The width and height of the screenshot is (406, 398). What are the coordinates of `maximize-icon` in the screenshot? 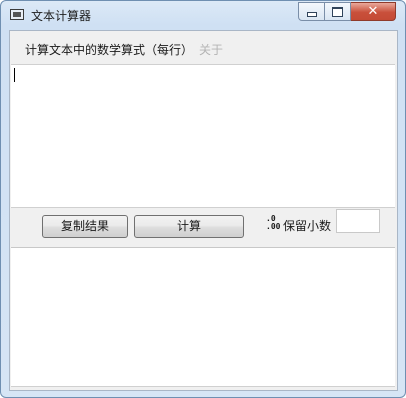 It's located at (337, 11).